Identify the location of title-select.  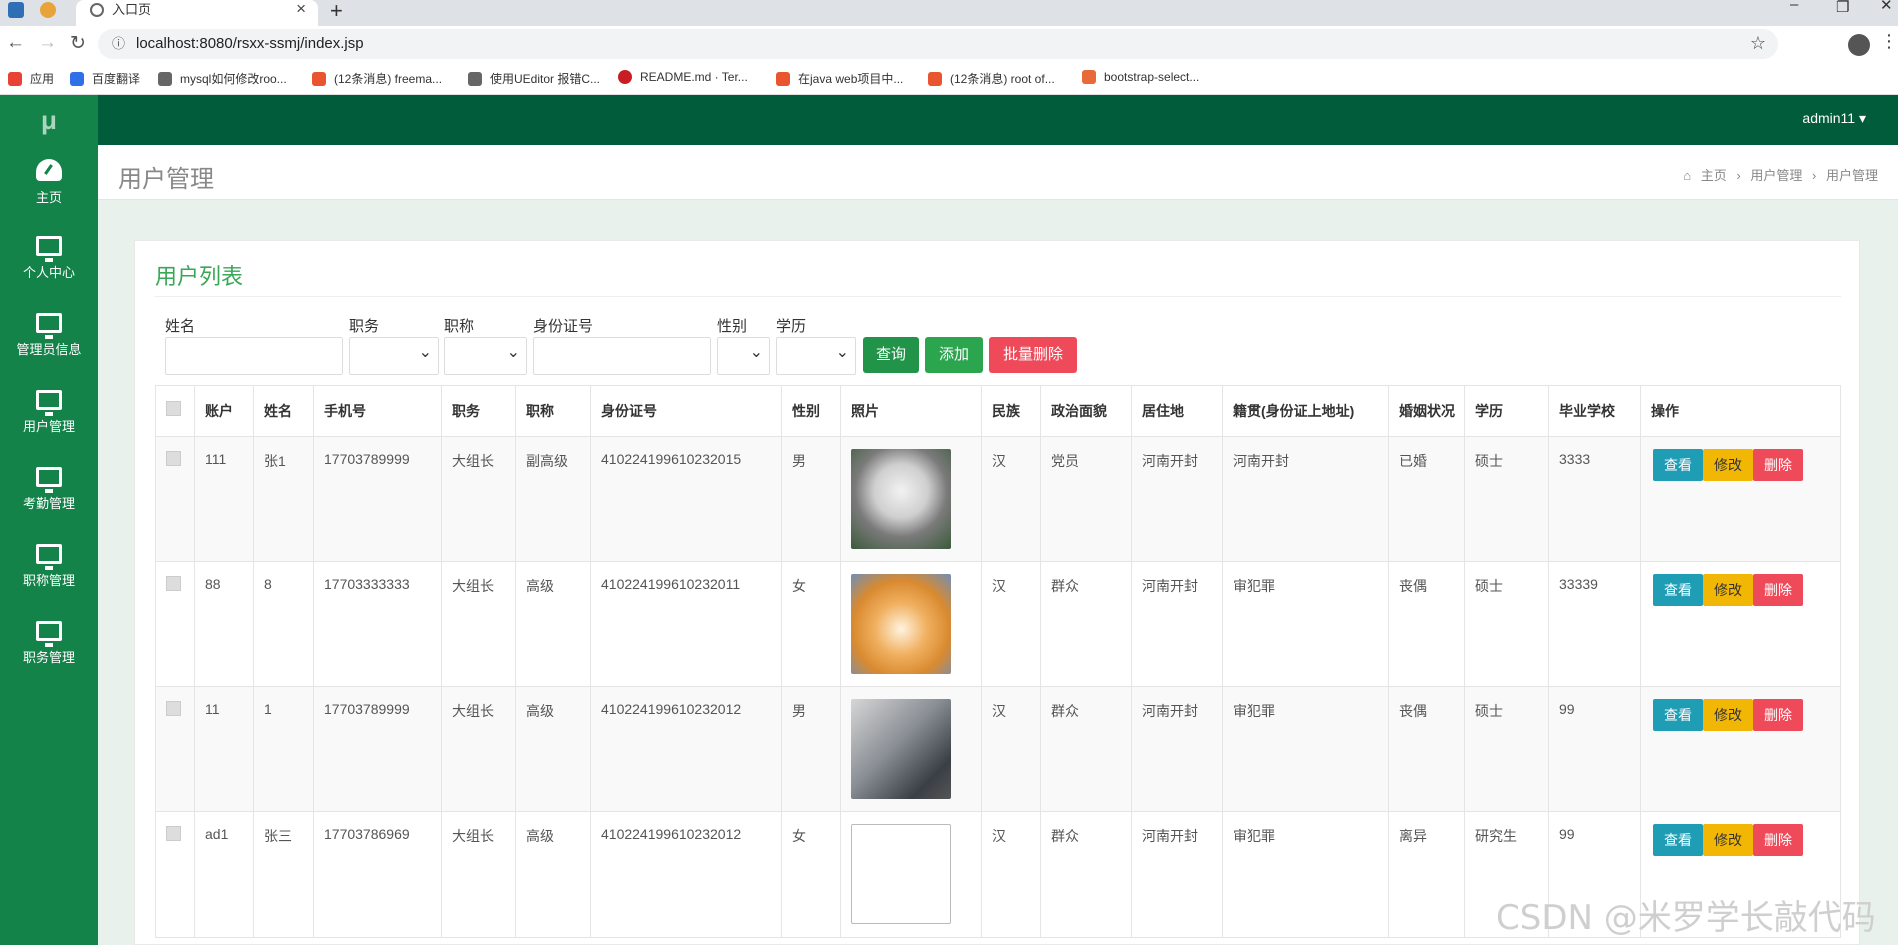
(485, 356).